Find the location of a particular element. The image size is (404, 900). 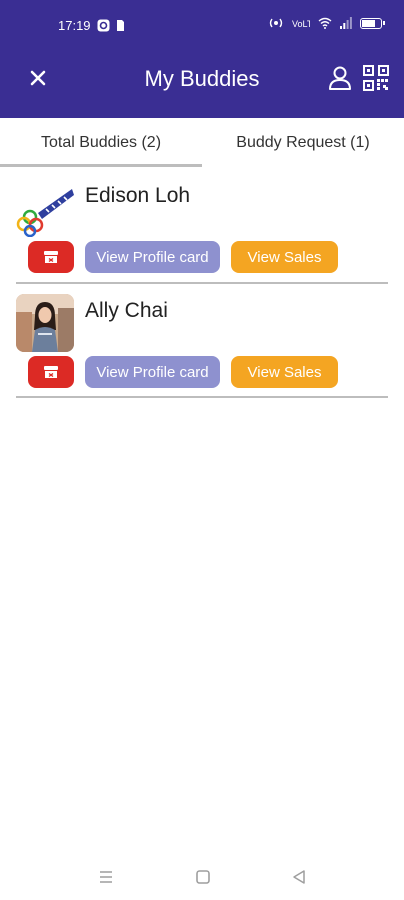

app-bar: My Buddies is located at coordinates (202, 80).